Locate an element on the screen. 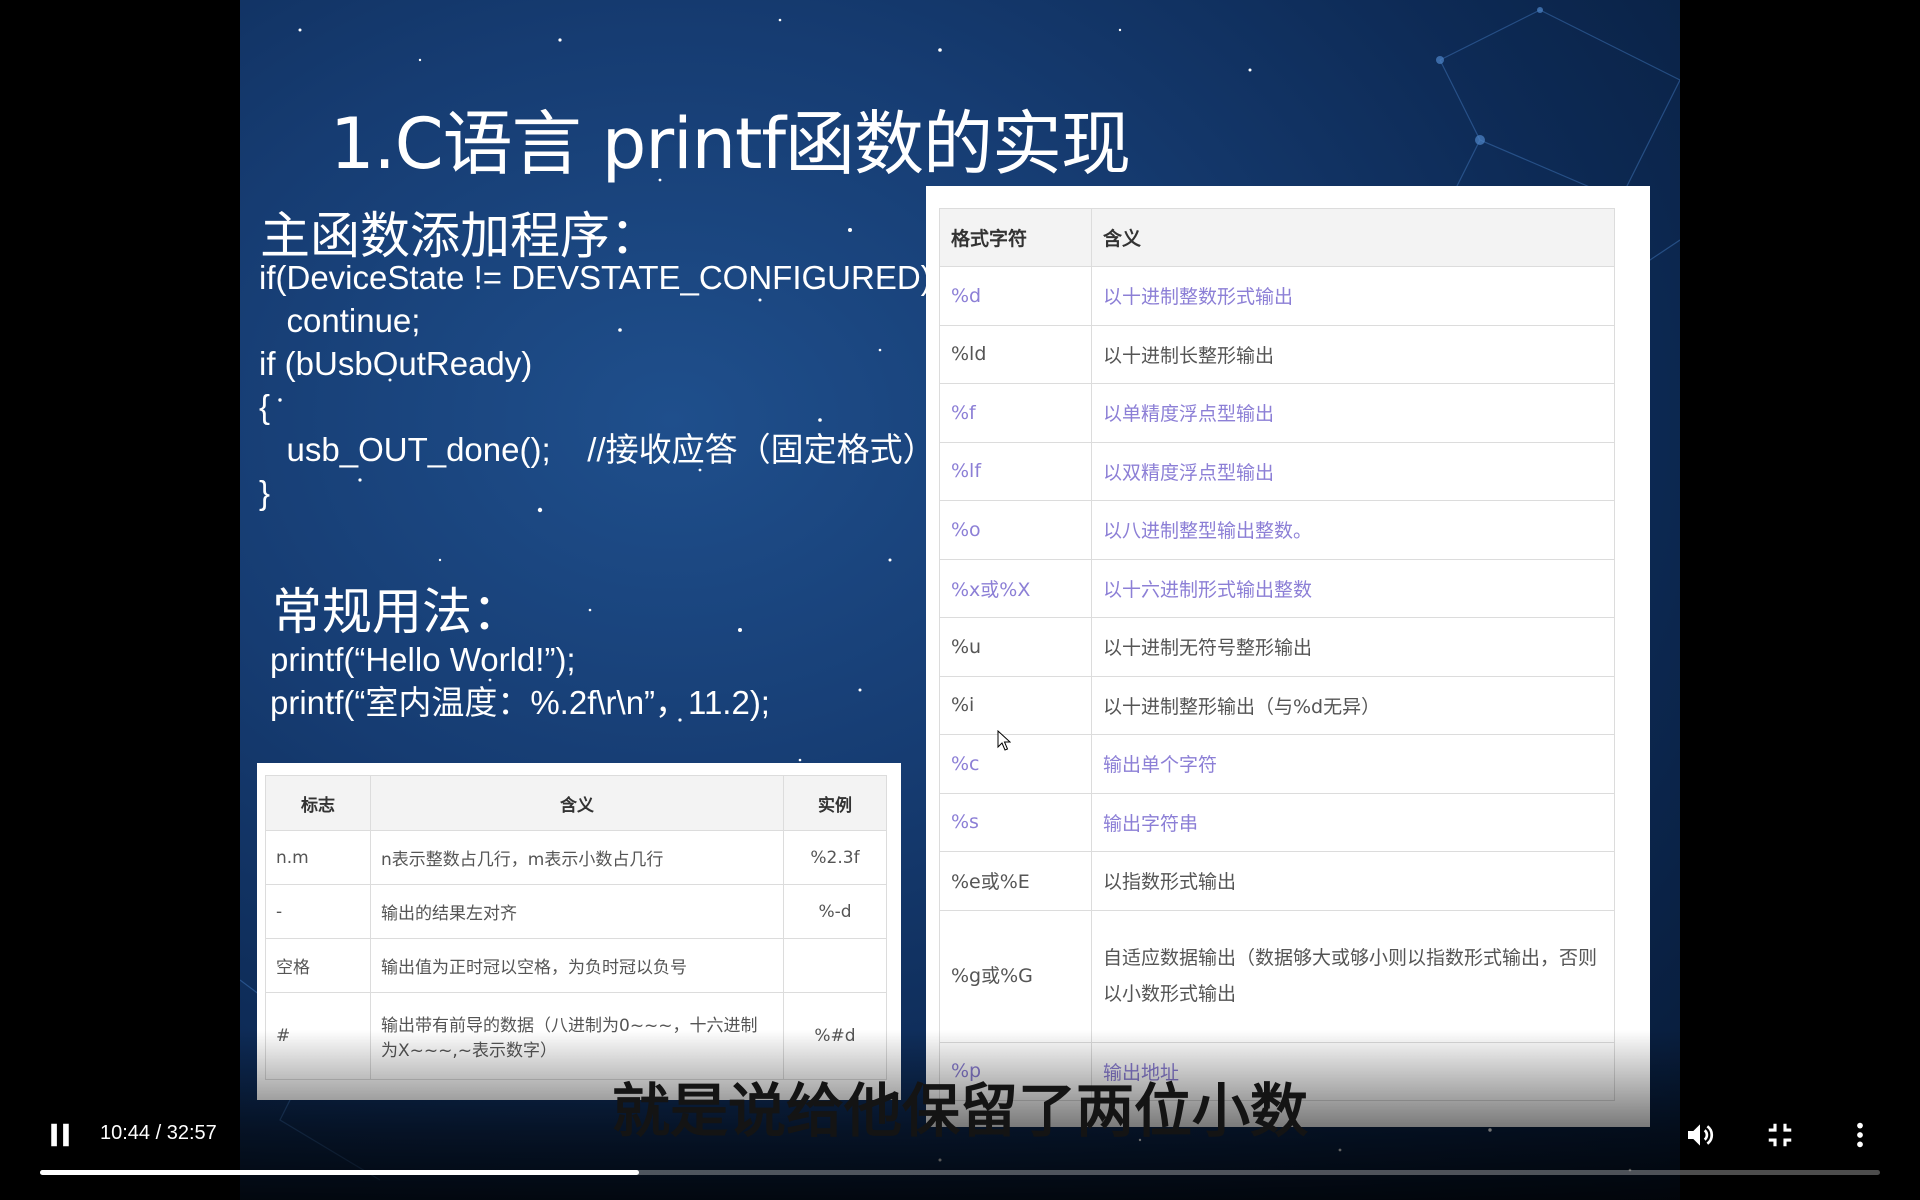  table-row: n.m n表示整数占几行，m表示小数占几行 %2.3f is located at coordinates (576, 857).